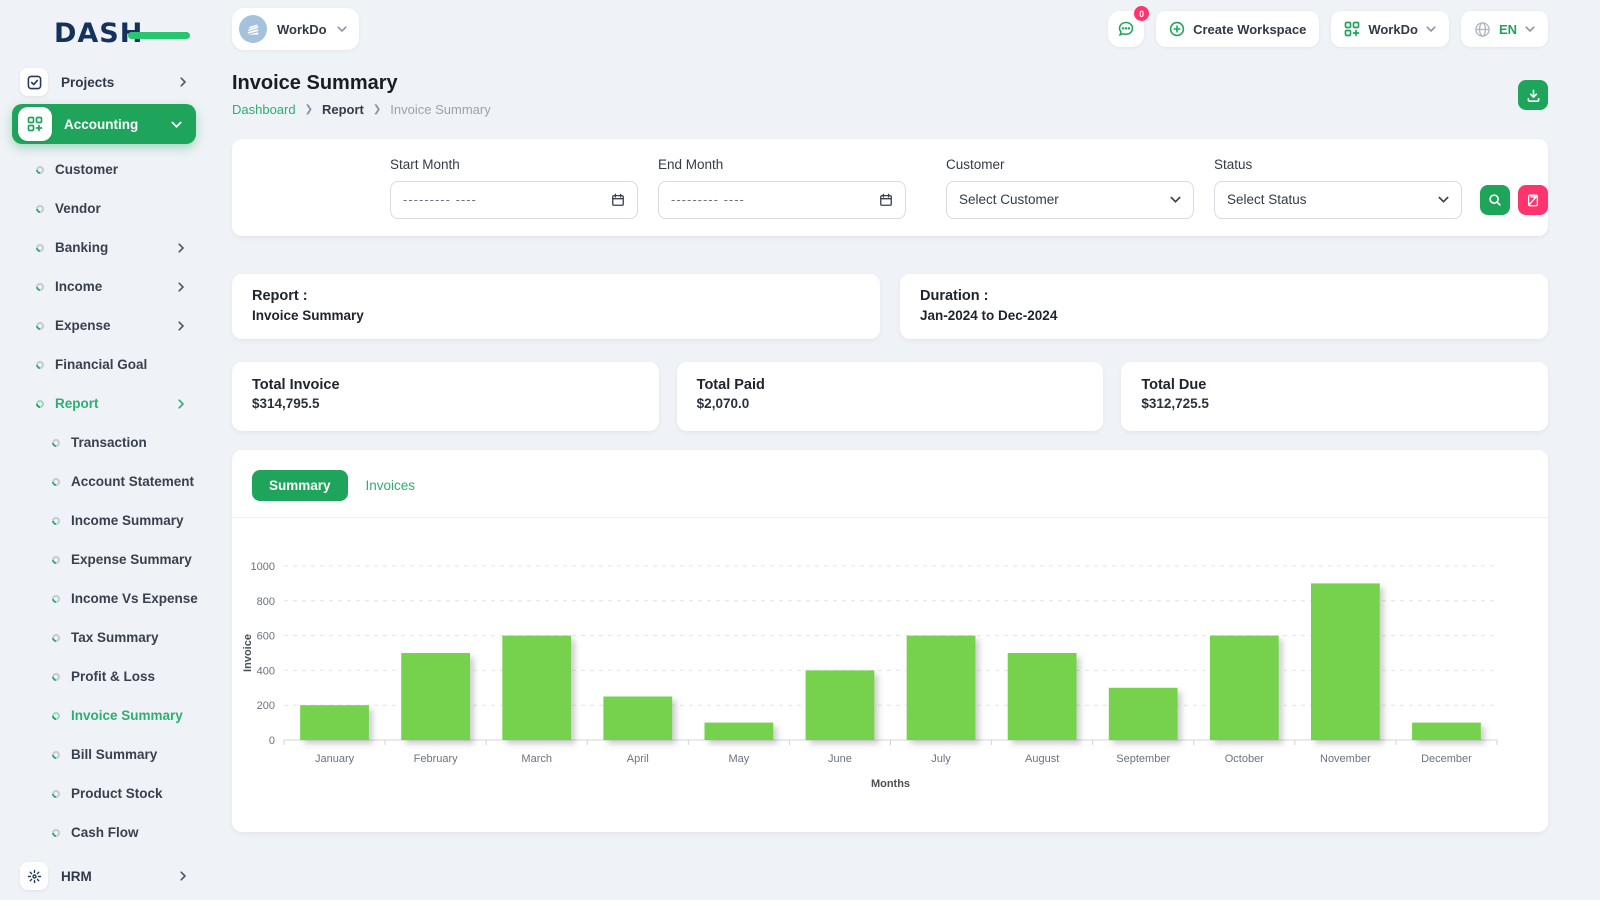  What do you see at coordinates (253, 29) in the screenshot?
I see `workspace-avatar-building-icon` at bounding box center [253, 29].